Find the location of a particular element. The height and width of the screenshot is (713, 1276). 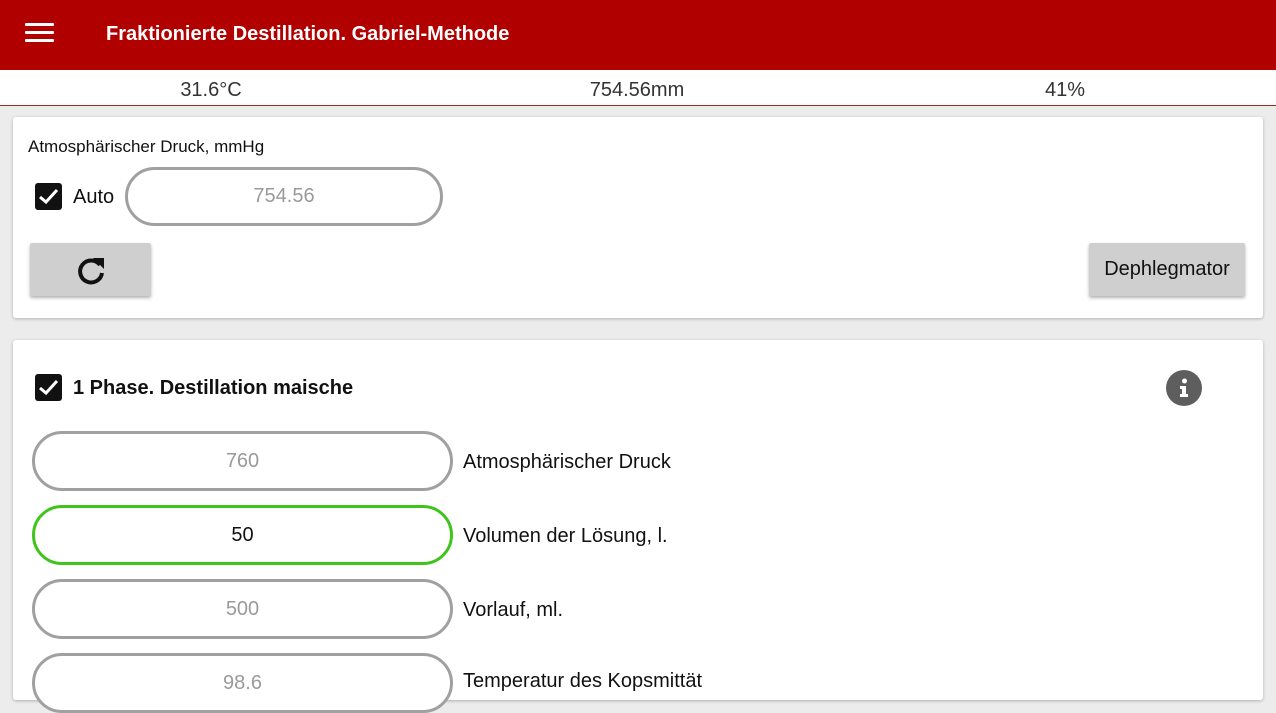

refresh-icon is located at coordinates (90, 270).